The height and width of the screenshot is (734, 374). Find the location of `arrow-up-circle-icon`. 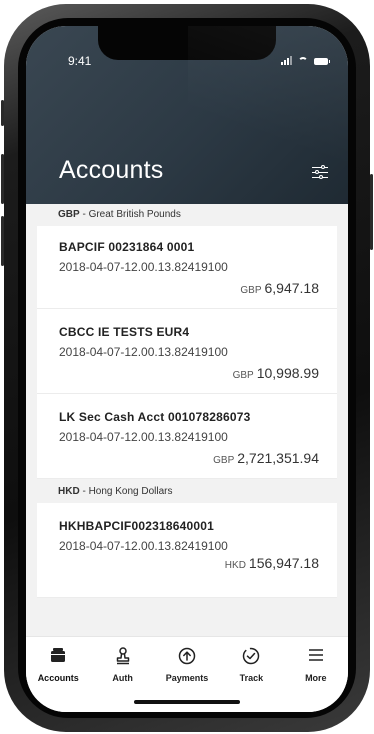

arrow-up-circle-icon is located at coordinates (187, 656).